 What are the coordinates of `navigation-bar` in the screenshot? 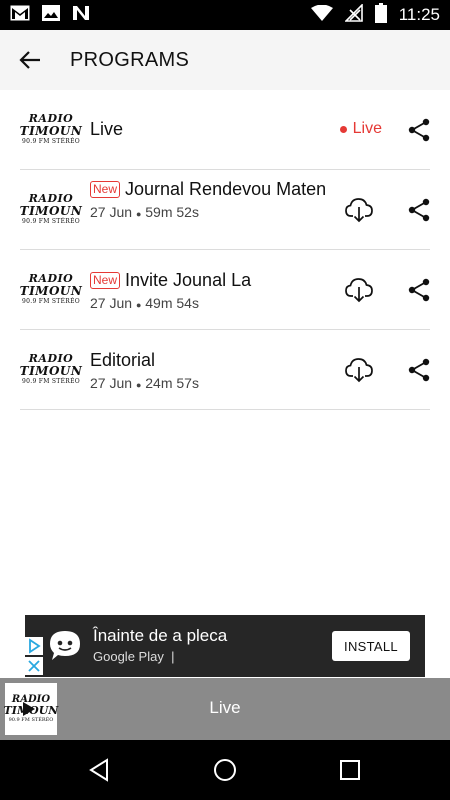 It's located at (225, 770).